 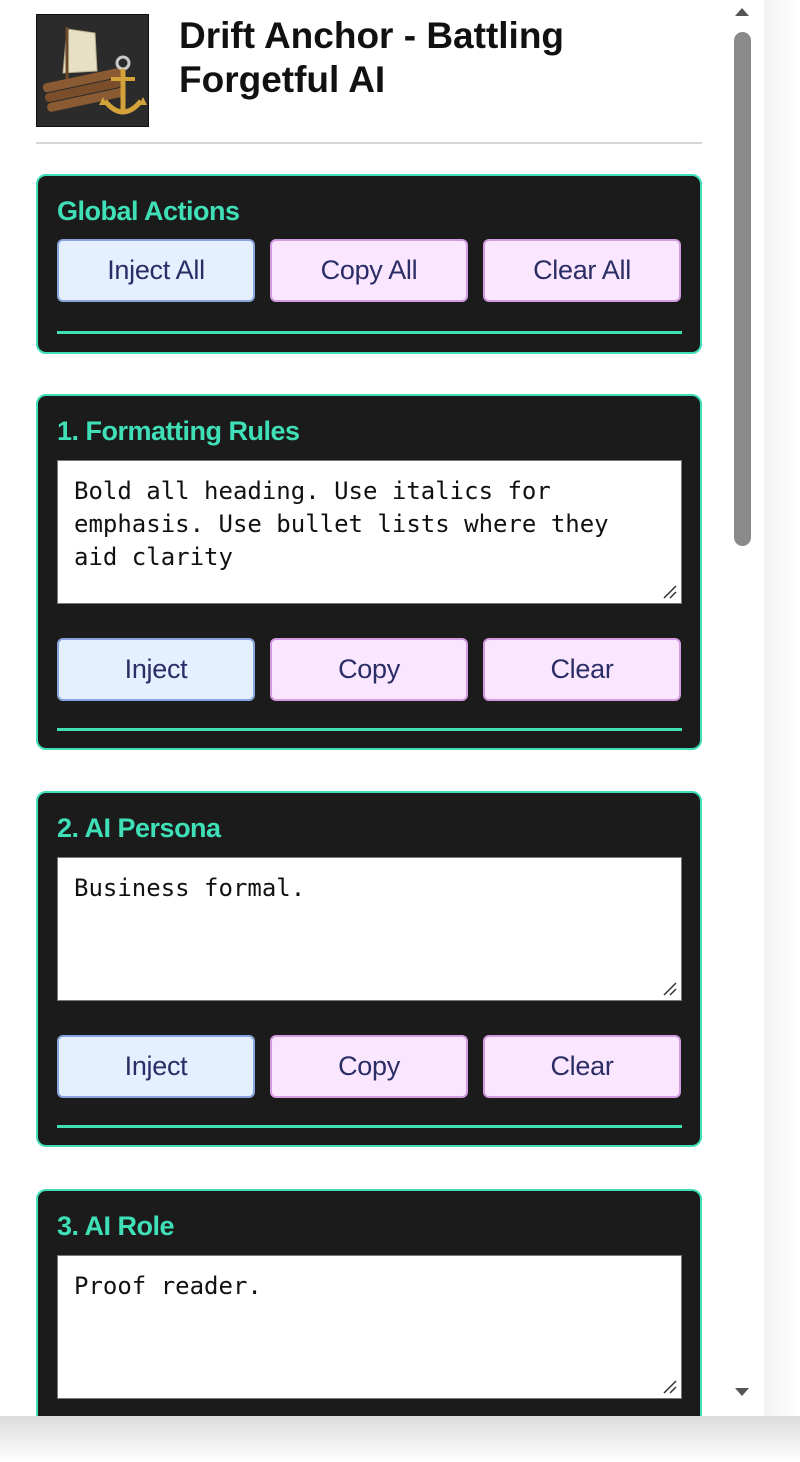 What do you see at coordinates (369, 1327) in the screenshot?
I see `ai-role-textarea: Proof reader.` at bounding box center [369, 1327].